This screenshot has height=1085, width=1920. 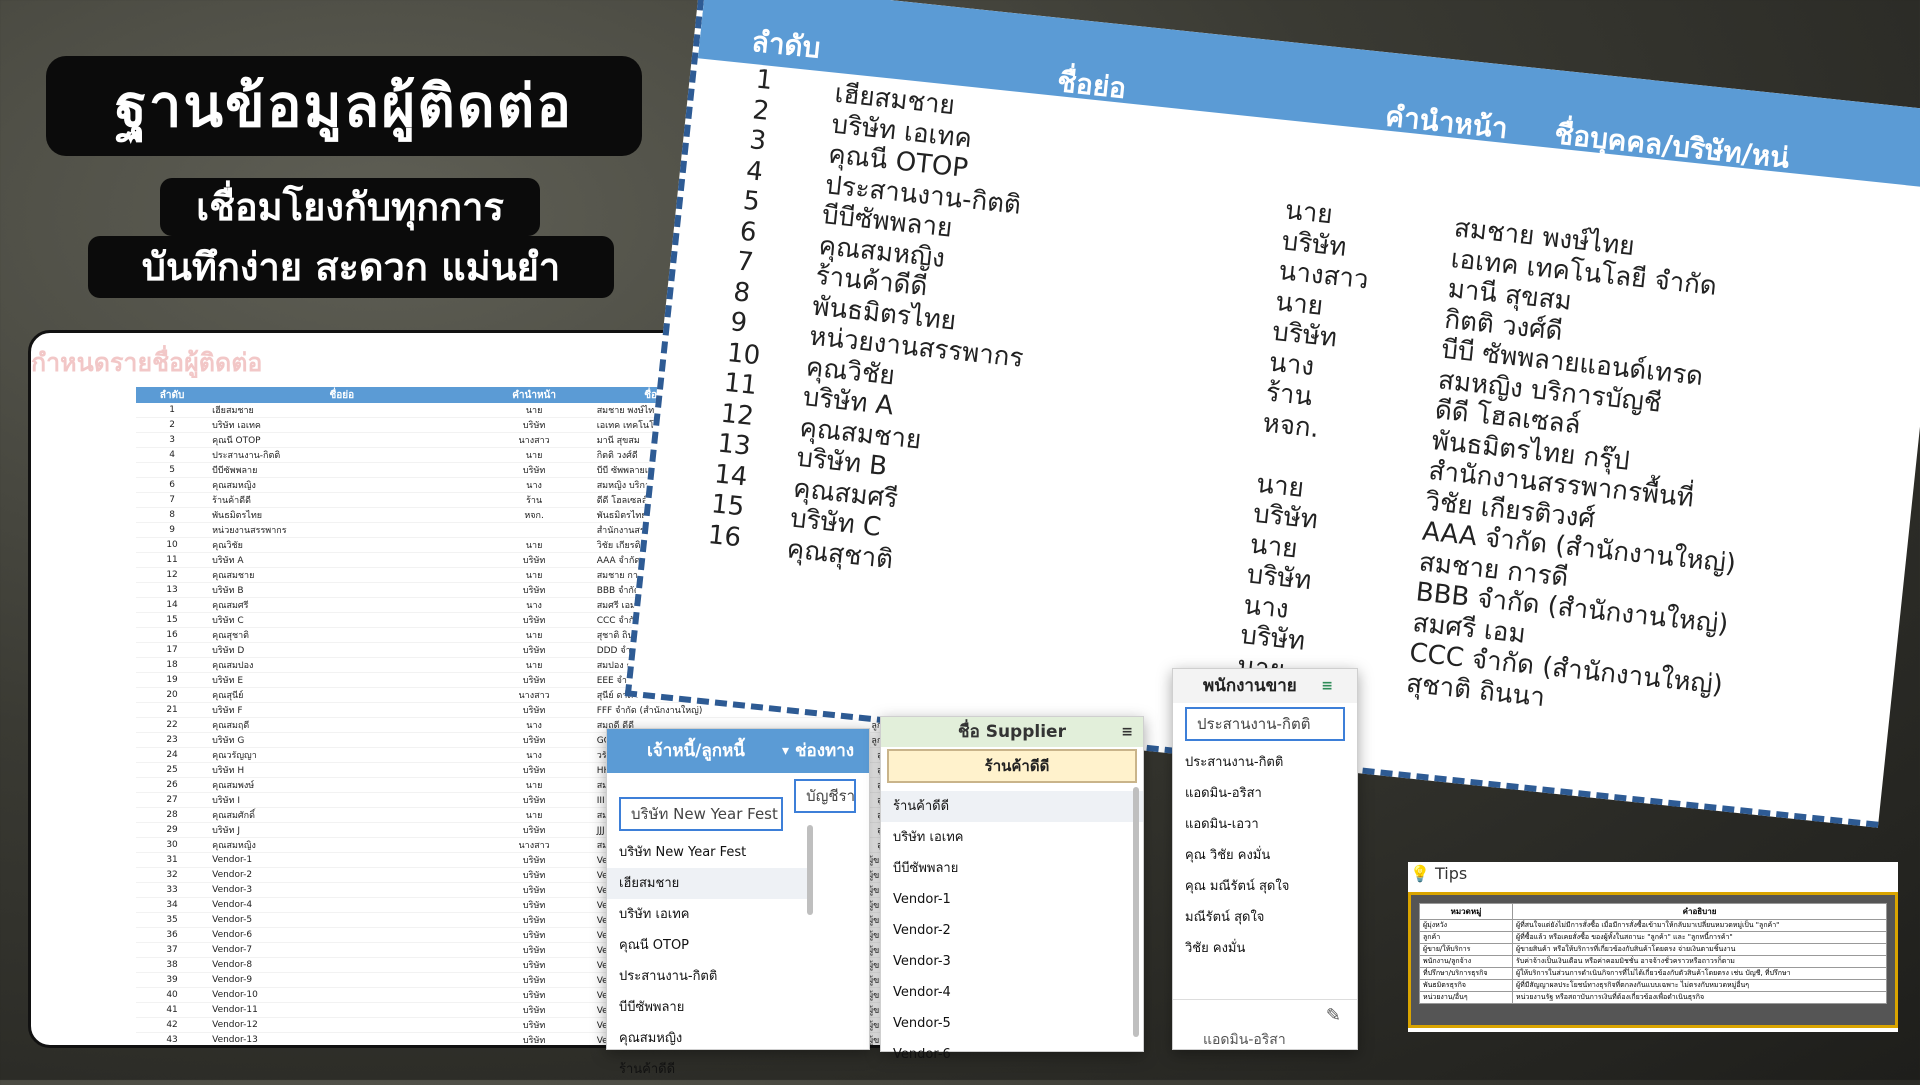 I want to click on tips-category: พันธมิตรธุรกิจ, so click(x=1466, y=985).